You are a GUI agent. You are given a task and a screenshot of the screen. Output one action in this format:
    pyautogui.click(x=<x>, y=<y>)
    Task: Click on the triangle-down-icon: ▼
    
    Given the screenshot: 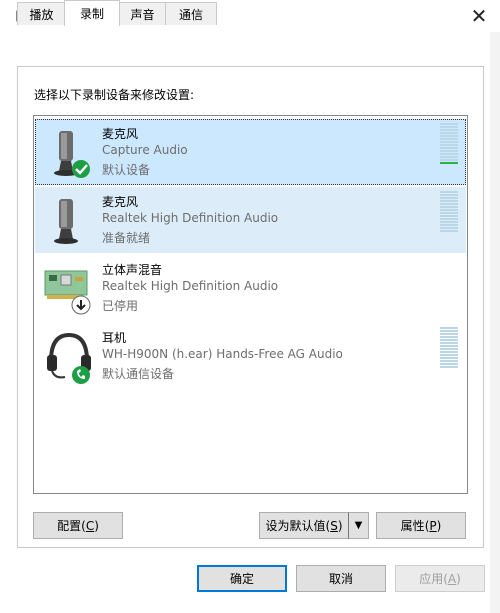 What is the action you would take?
    pyautogui.click(x=358, y=525)
    